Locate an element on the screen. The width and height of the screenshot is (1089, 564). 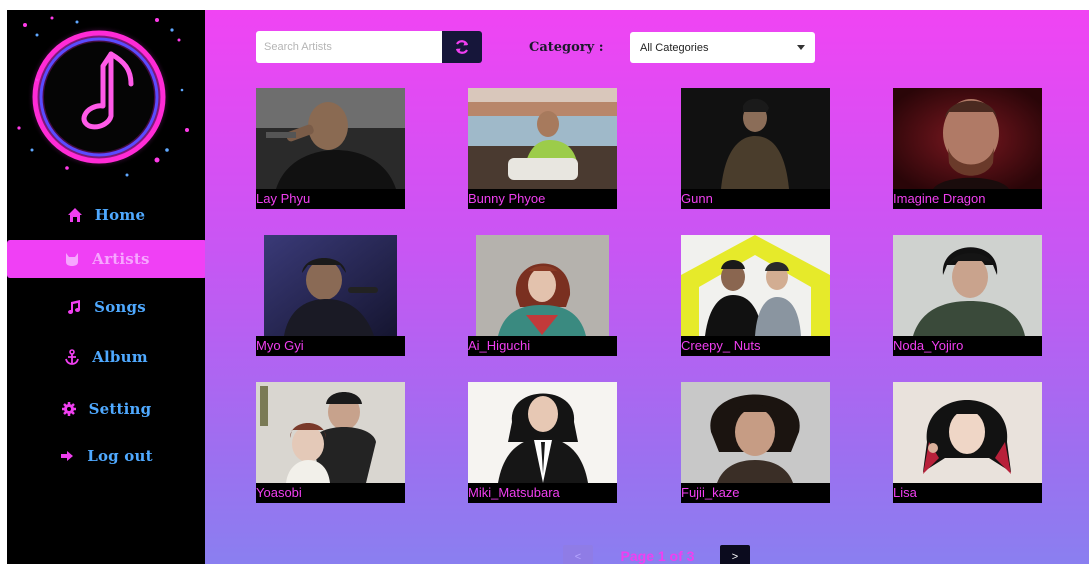
sidebar-item-logout: Log out is located at coordinates (106, 456).